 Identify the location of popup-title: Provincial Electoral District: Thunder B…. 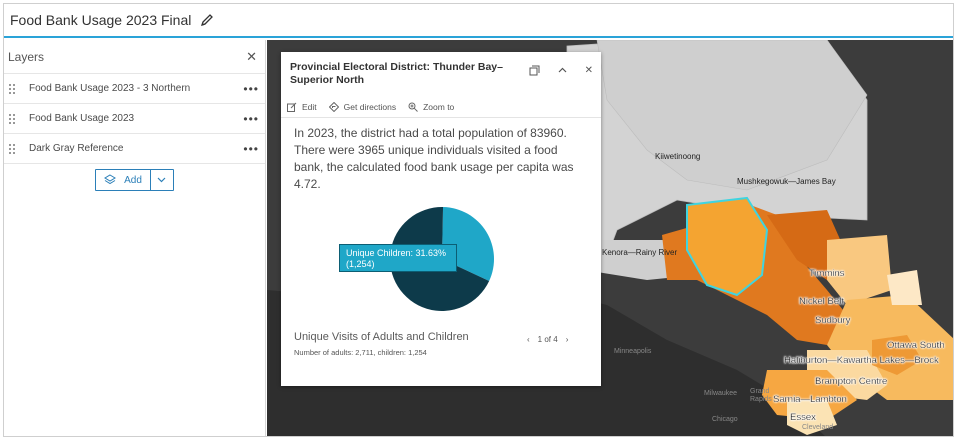
(396, 73).